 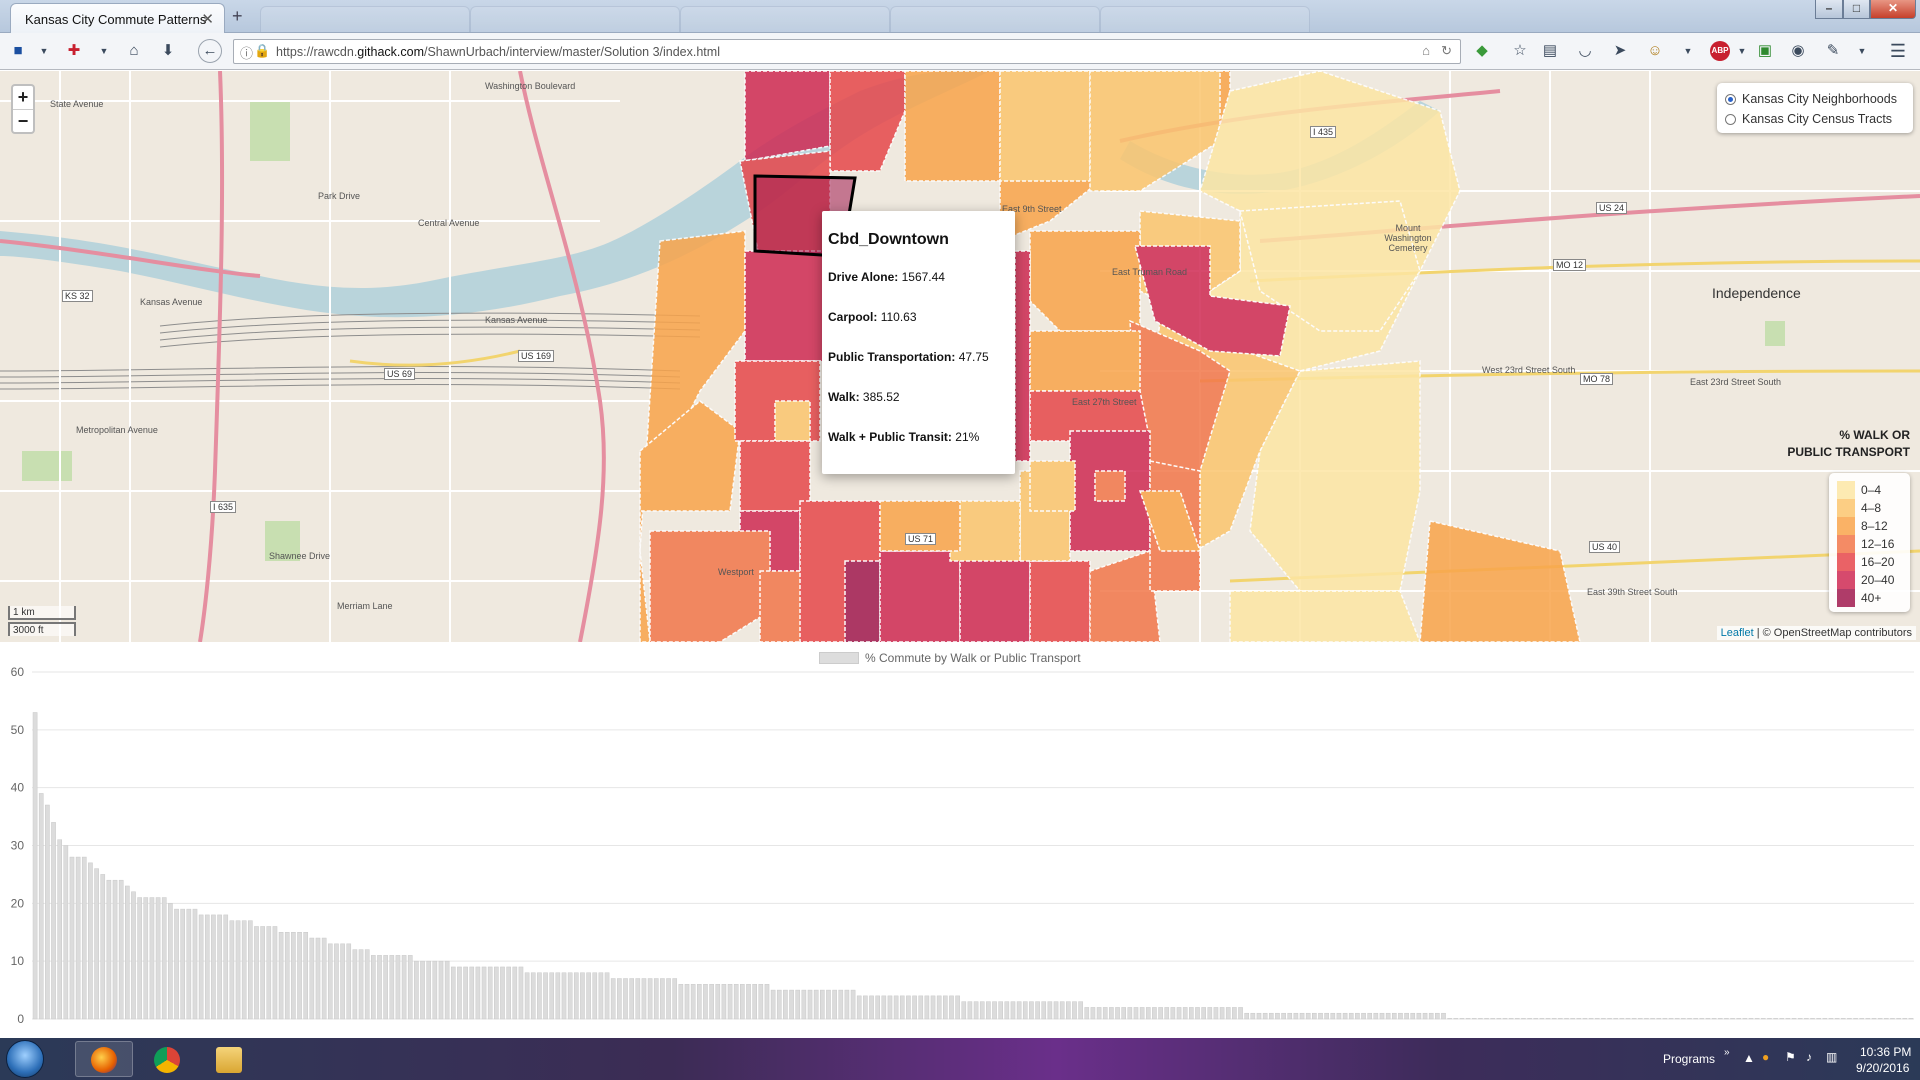 What do you see at coordinates (1730, 99) in the screenshot?
I see `radio-selected` at bounding box center [1730, 99].